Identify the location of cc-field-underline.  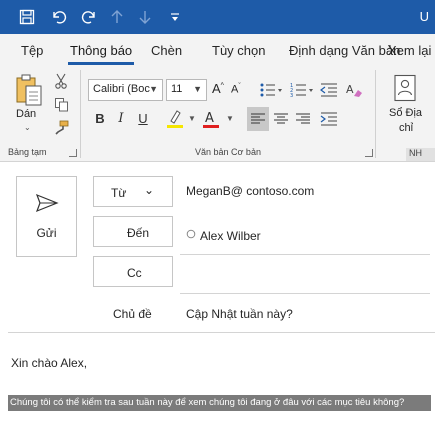
(305, 293).